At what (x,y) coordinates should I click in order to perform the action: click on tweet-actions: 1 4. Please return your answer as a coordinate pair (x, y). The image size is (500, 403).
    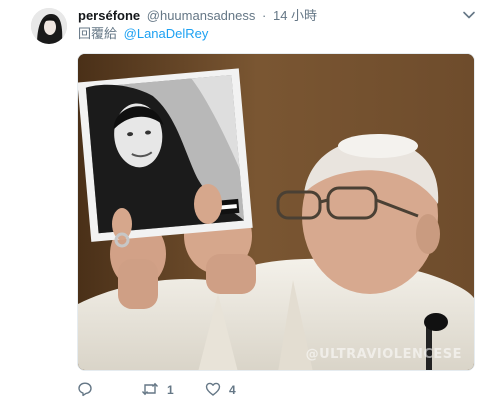
    Looking at the image, I should click on (277, 390).